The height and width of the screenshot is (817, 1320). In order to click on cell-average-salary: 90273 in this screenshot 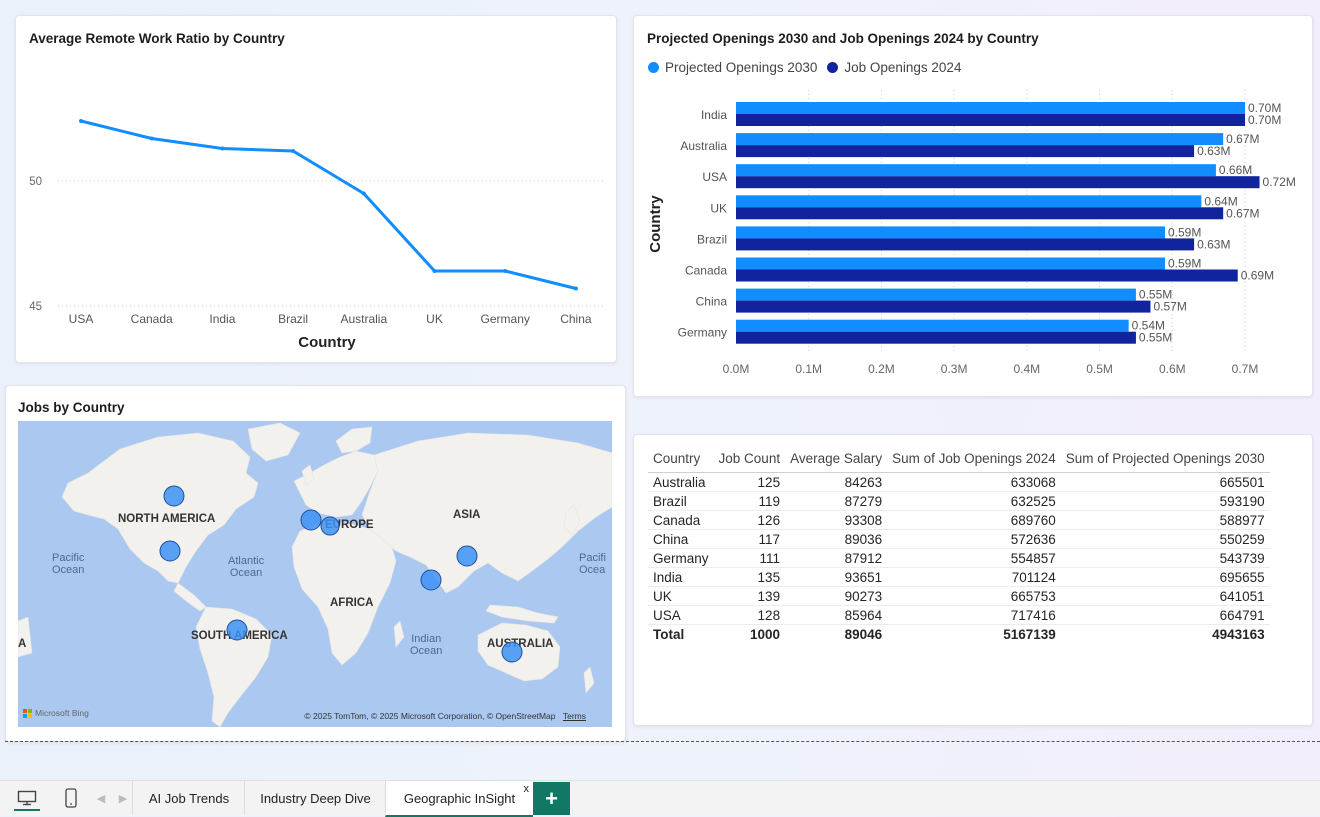, I will do `click(836, 596)`.